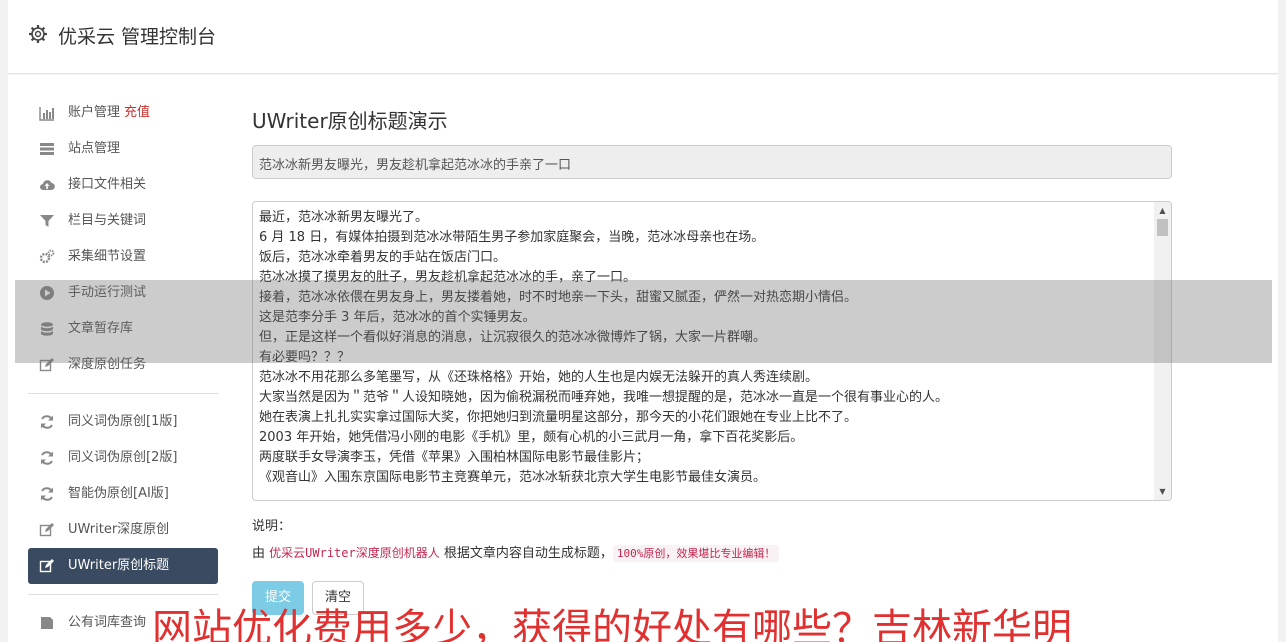 The width and height of the screenshot is (1286, 642). I want to click on top-header: 优采云 管理控制台, so click(643, 37).